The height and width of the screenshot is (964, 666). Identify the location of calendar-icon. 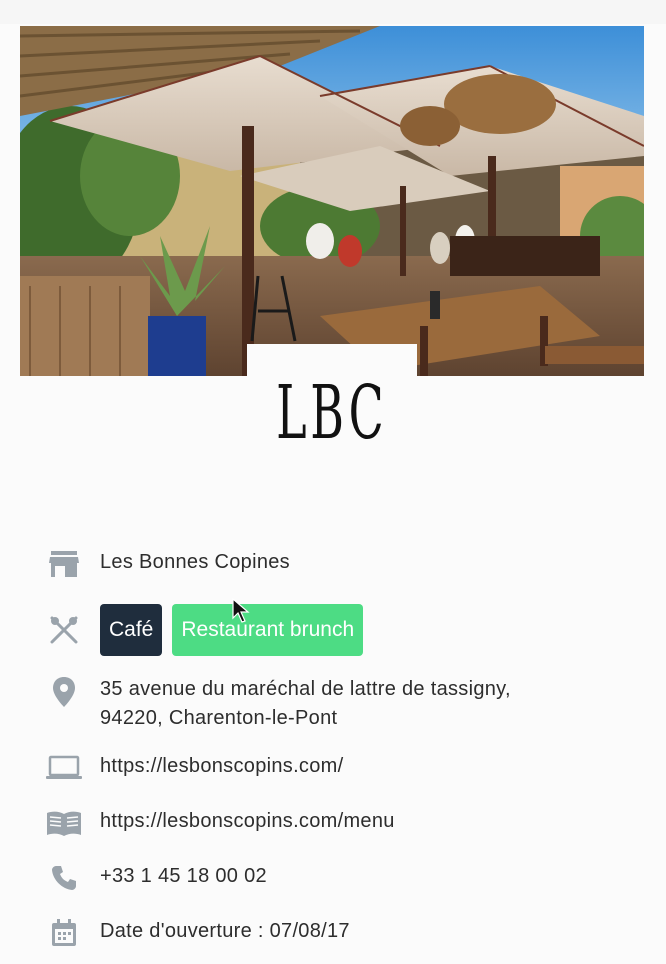
(64, 933).